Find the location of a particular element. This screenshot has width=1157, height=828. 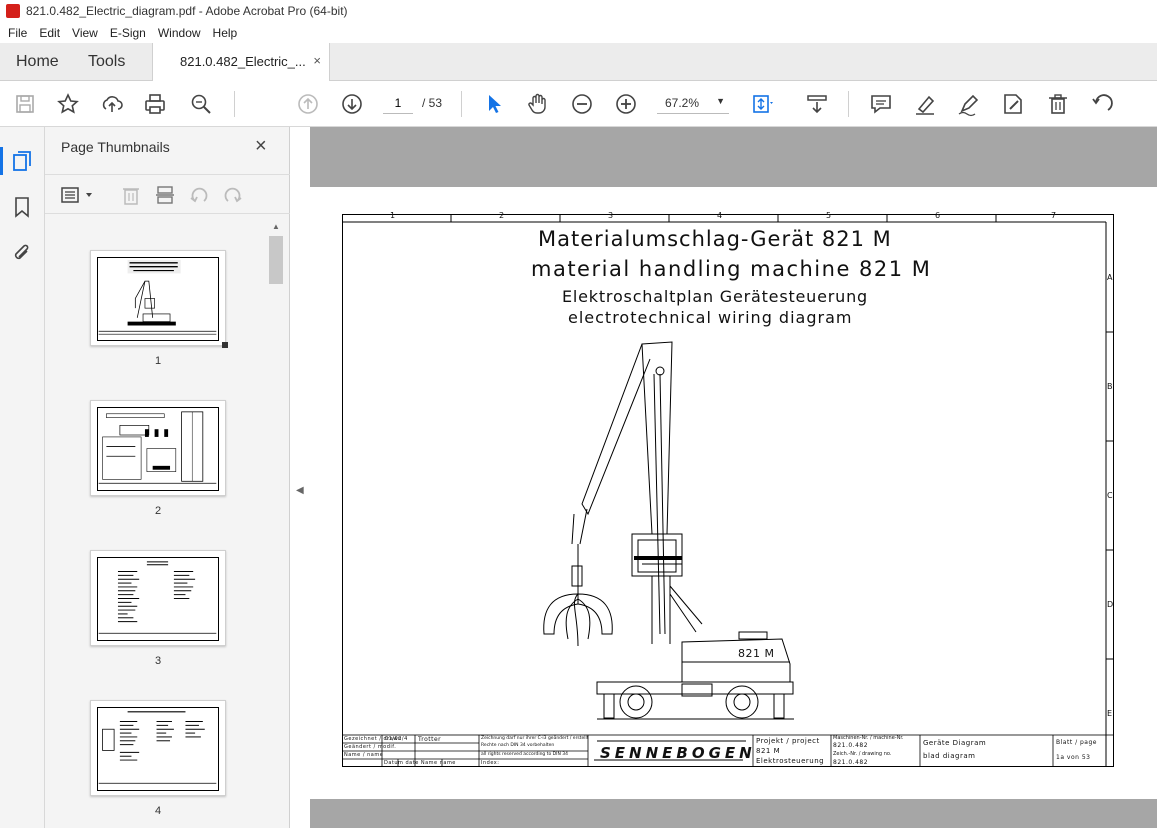

collapse-panel-handle: ◀ is located at coordinates (300, 477).